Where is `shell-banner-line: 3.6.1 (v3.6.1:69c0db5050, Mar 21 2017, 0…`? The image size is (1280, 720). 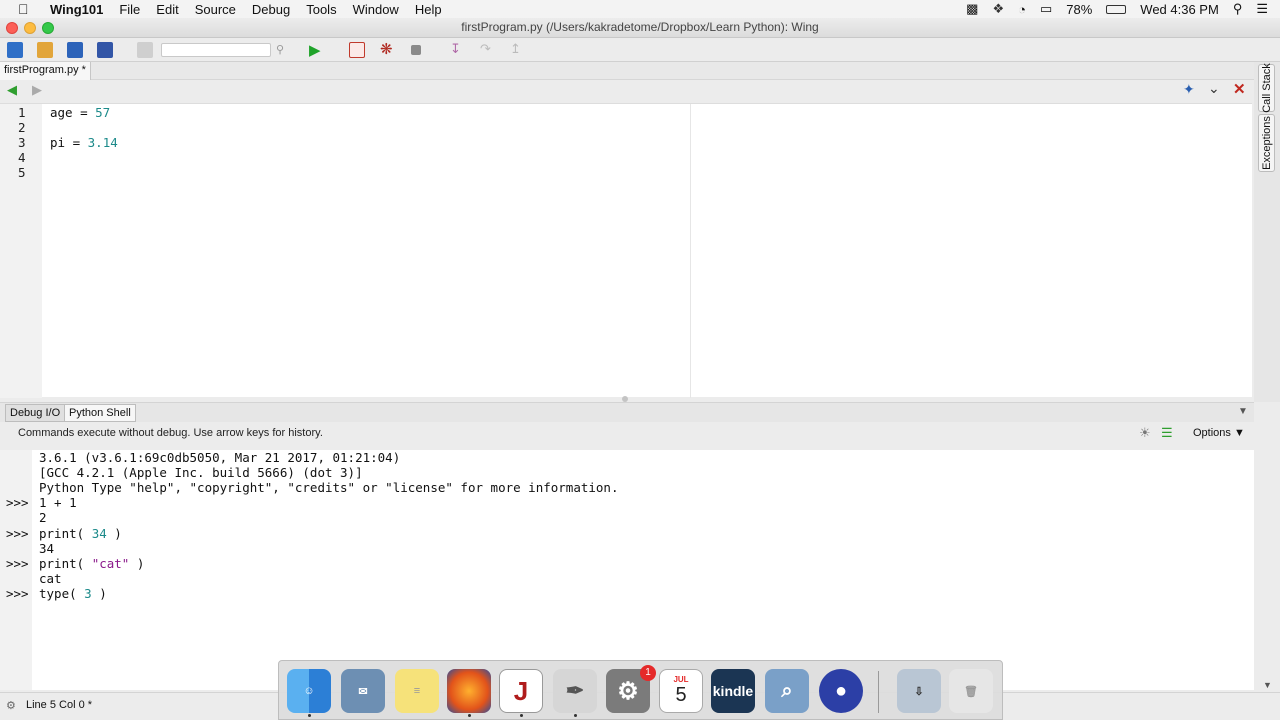 shell-banner-line: 3.6.1 (v3.6.1:69c0db5050, Mar 21 2017, 0… is located at coordinates (220, 457).